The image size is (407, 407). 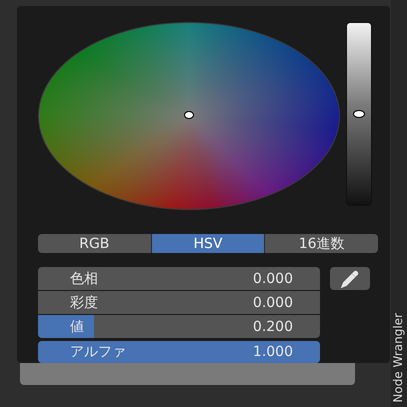 I want to click on slider-thumb, so click(x=359, y=114).